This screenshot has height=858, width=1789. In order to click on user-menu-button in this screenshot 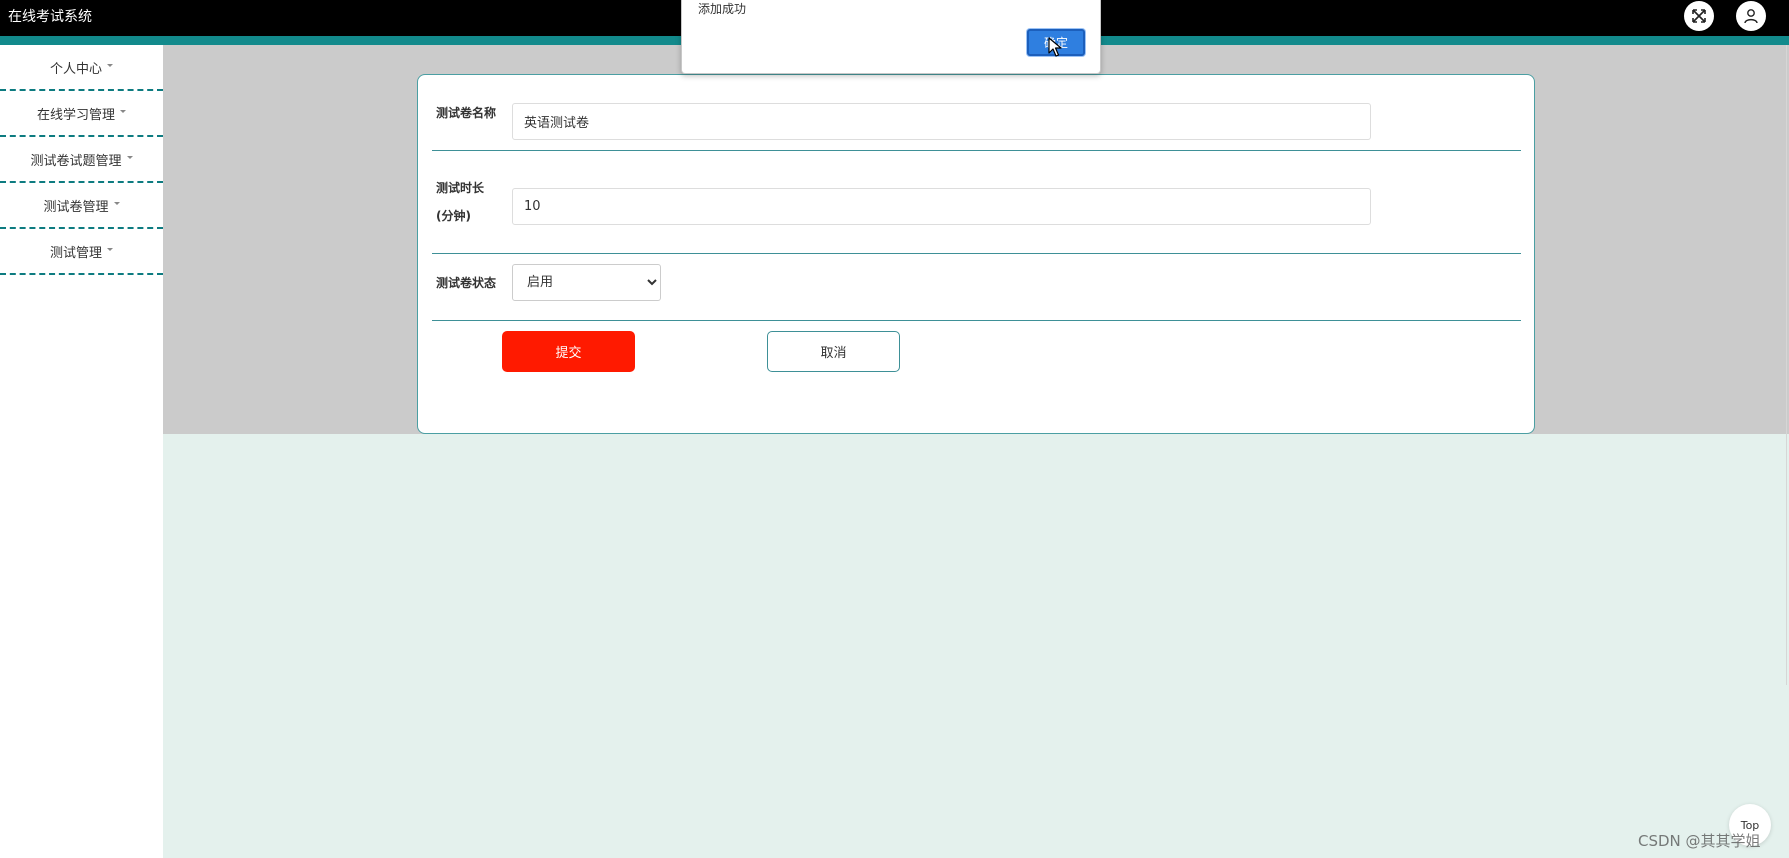, I will do `click(1751, 16)`.